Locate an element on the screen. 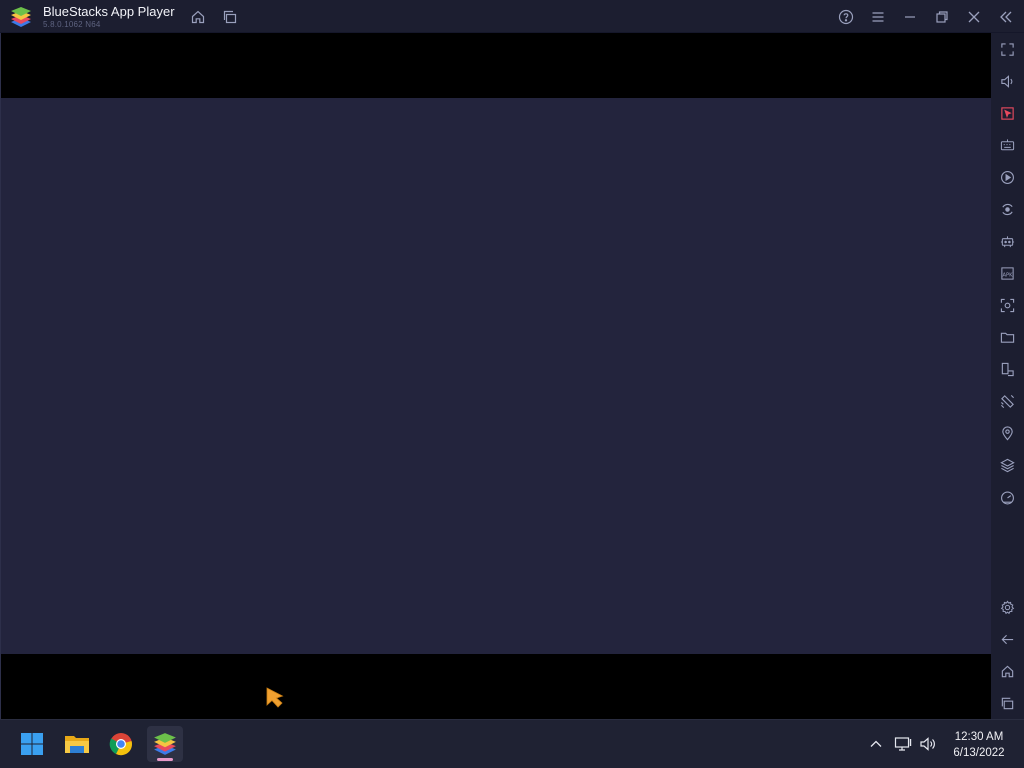 The height and width of the screenshot is (768, 1024). keyboard-controls-button is located at coordinates (1007, 145).